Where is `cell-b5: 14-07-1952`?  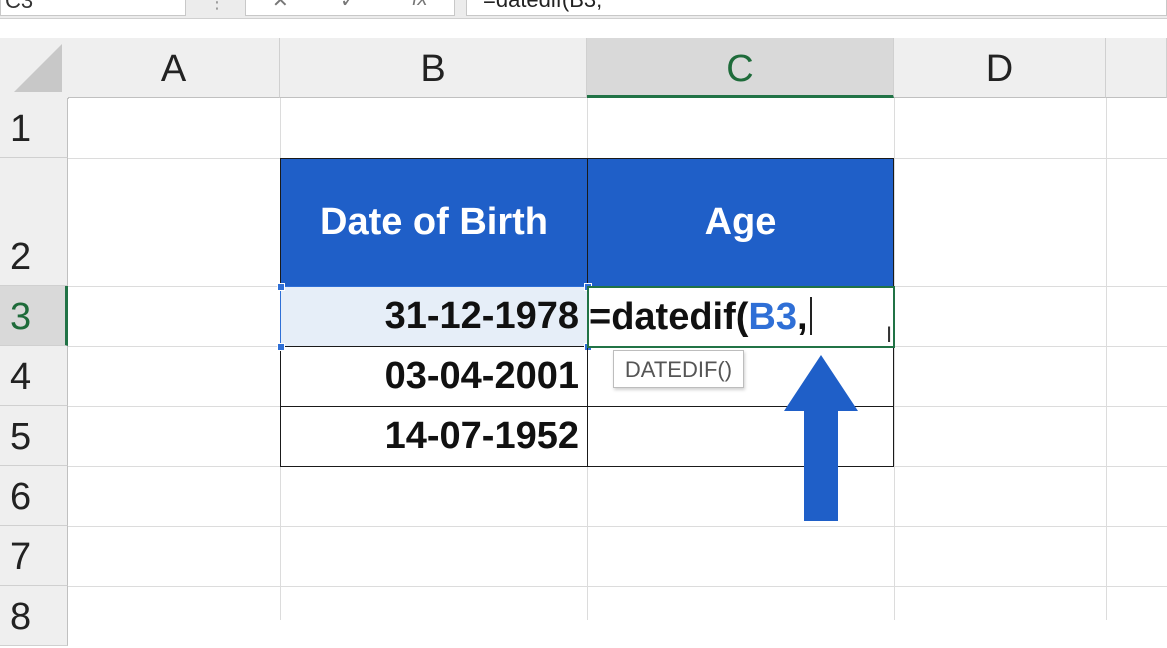 cell-b5: 14-07-1952 is located at coordinates (434, 436).